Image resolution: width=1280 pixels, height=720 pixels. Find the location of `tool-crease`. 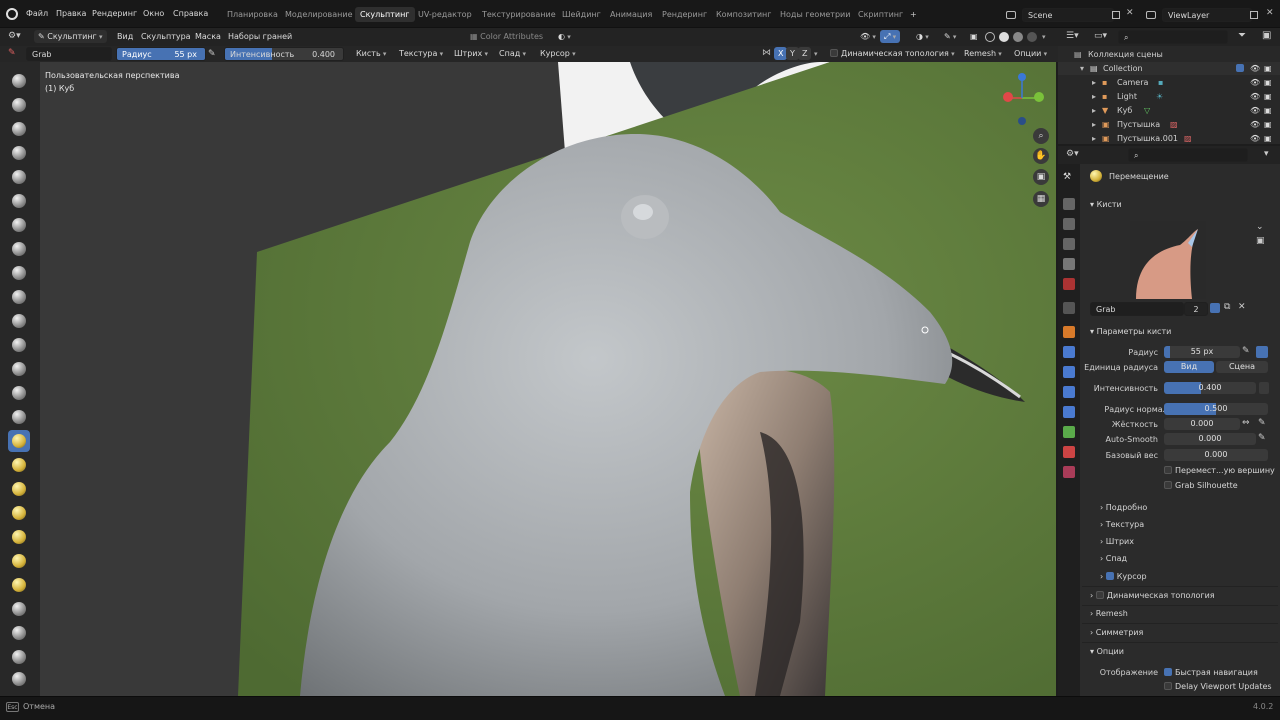

tool-crease is located at coordinates (19, 273).